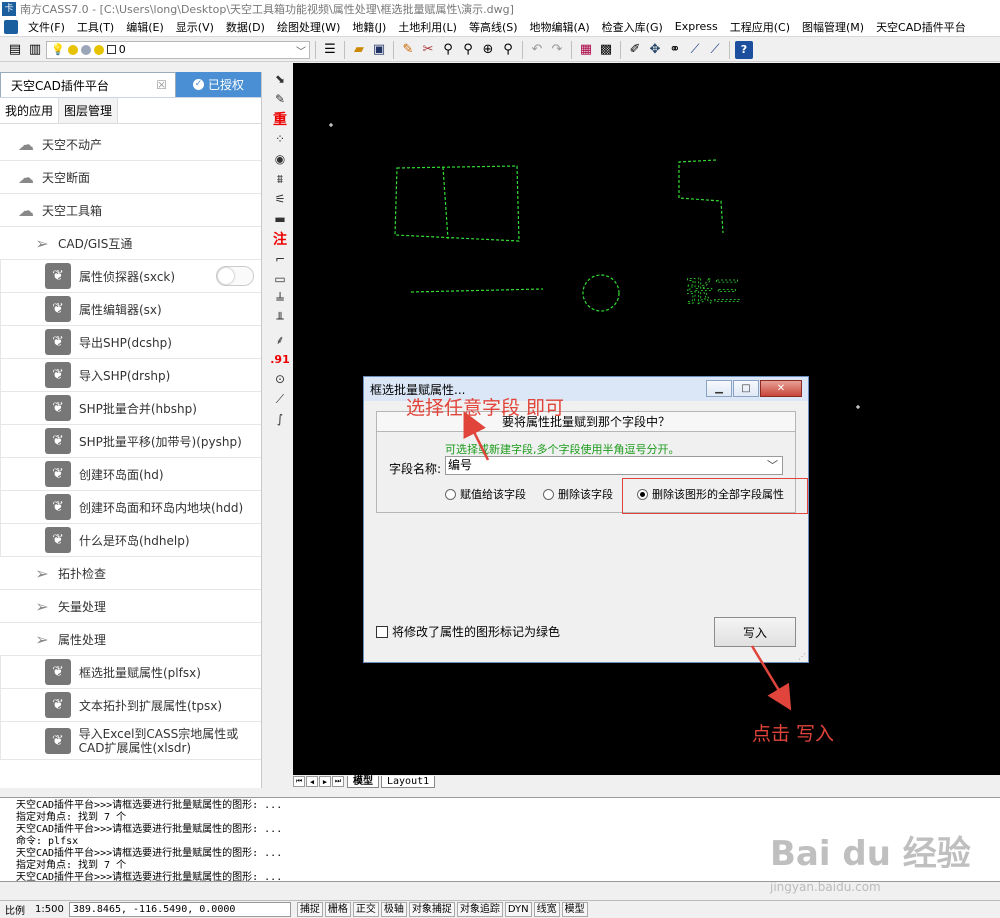  Describe the element at coordinates (161, 85) in the screenshot. I see `close-icon: ☒` at that location.